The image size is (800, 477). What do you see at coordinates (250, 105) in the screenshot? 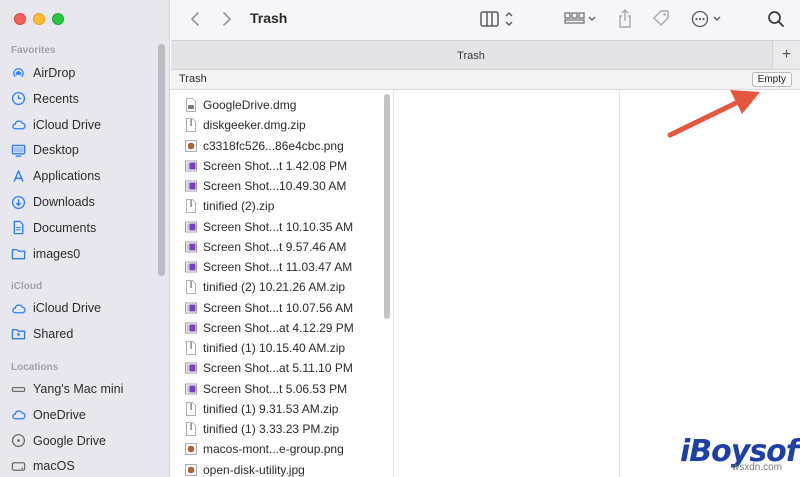
I see `file-name: GoogleDrive.dmg` at bounding box center [250, 105].